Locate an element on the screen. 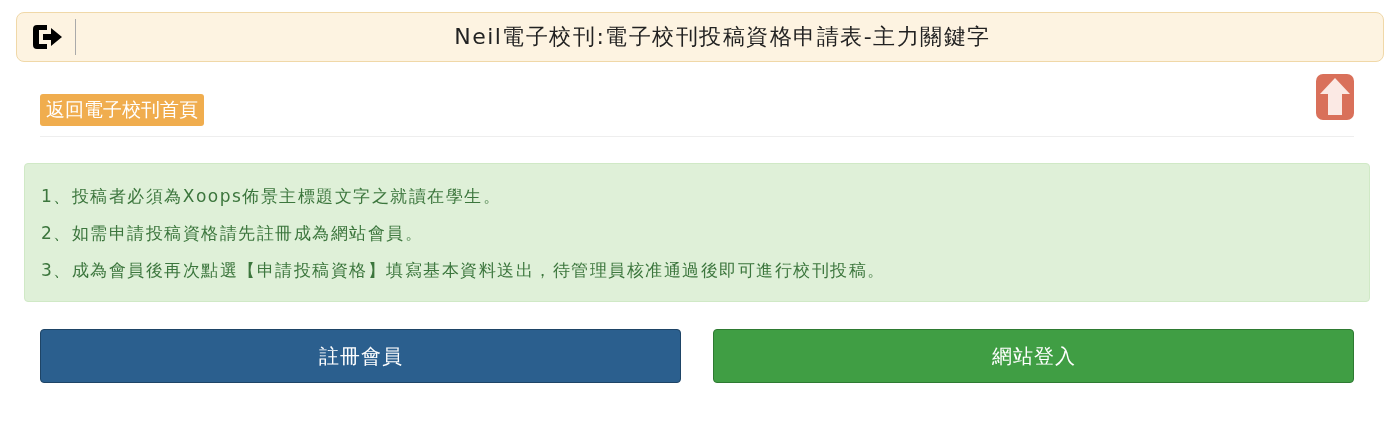 The image size is (1400, 432). scroll-up-icon is located at coordinates (1335, 97).